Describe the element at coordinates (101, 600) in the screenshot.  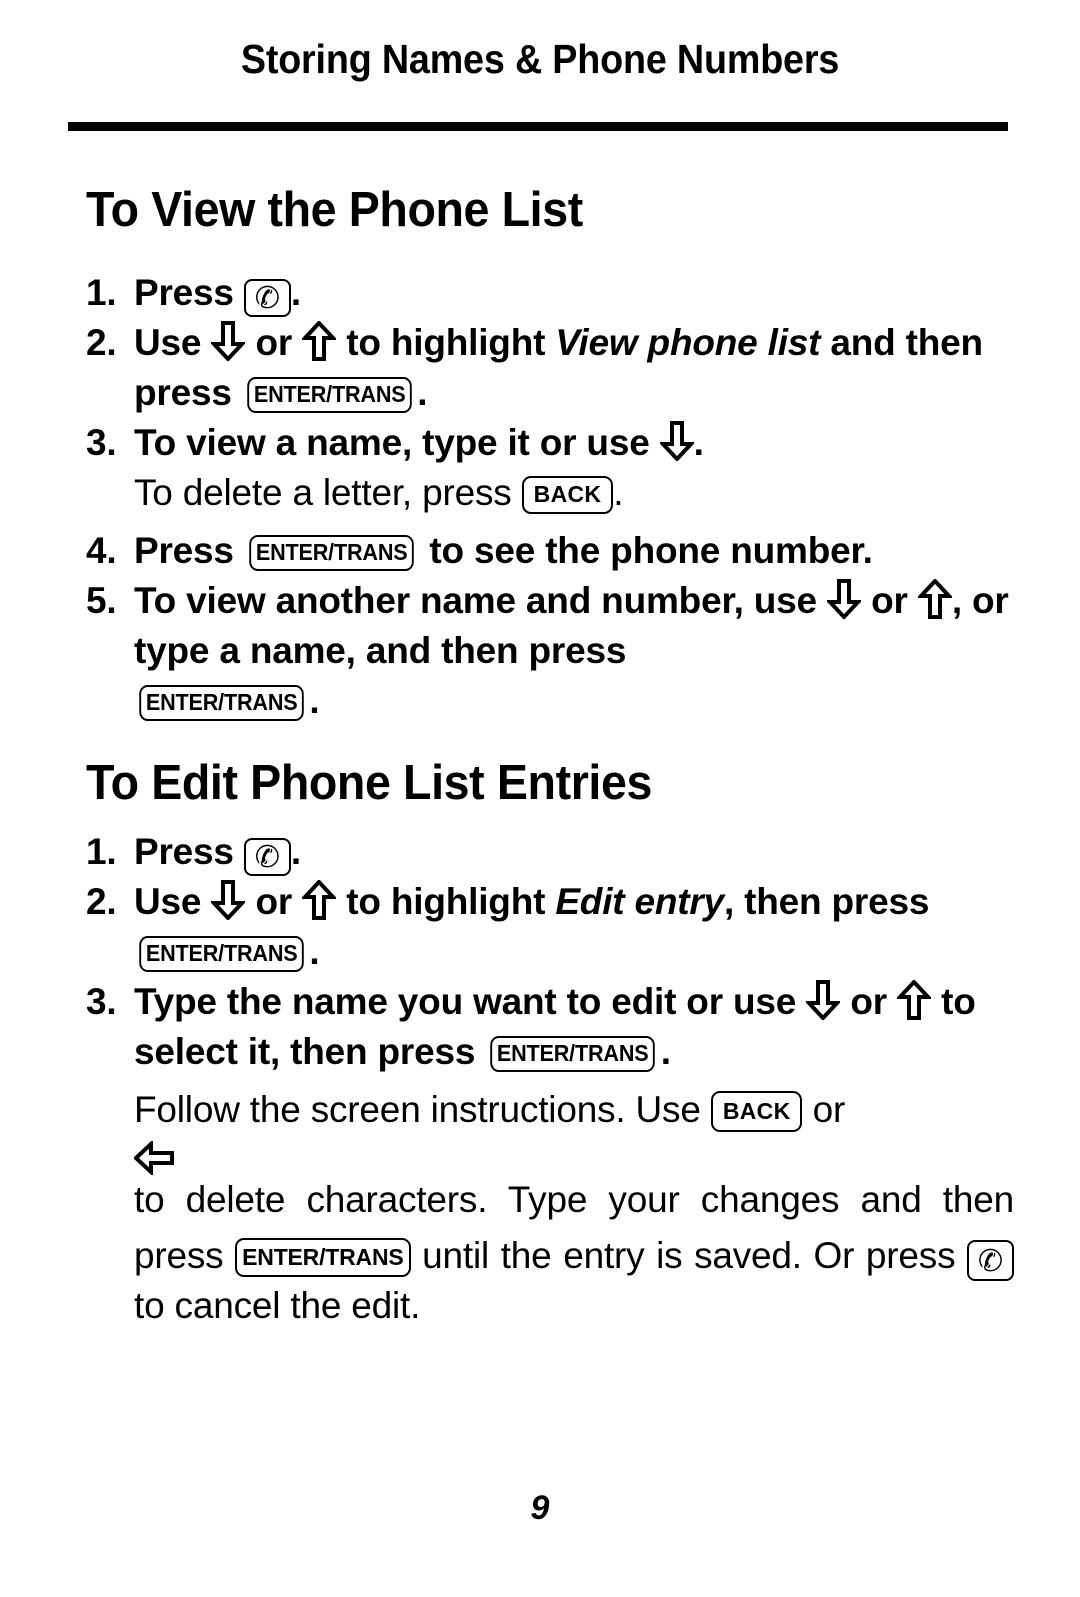
I see `step-number: 5.` at that location.